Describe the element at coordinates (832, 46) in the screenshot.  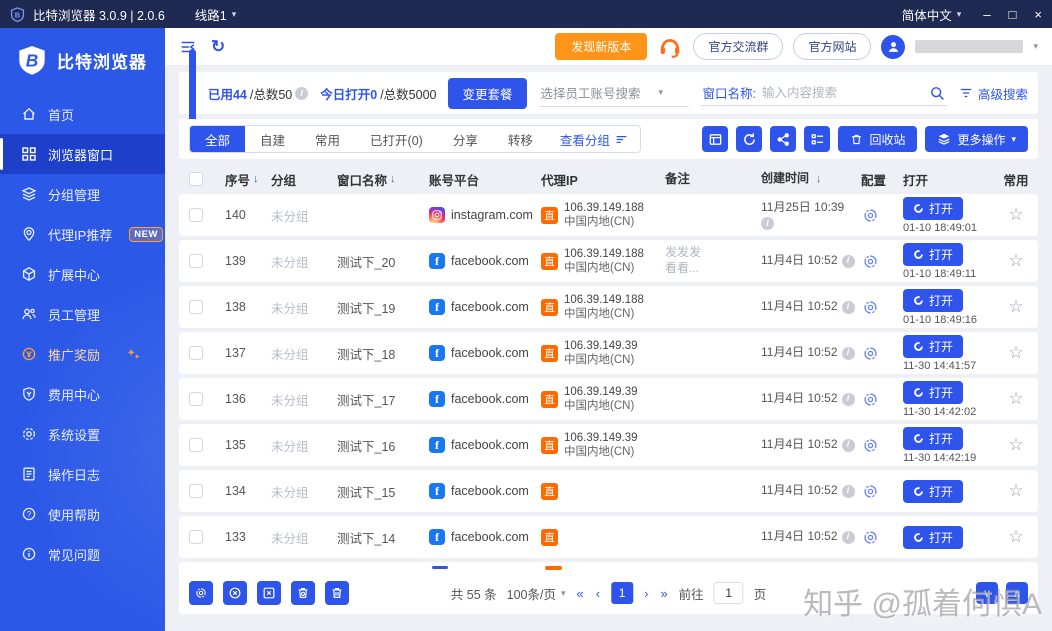
I see `official-website-button: 官方网站` at that location.